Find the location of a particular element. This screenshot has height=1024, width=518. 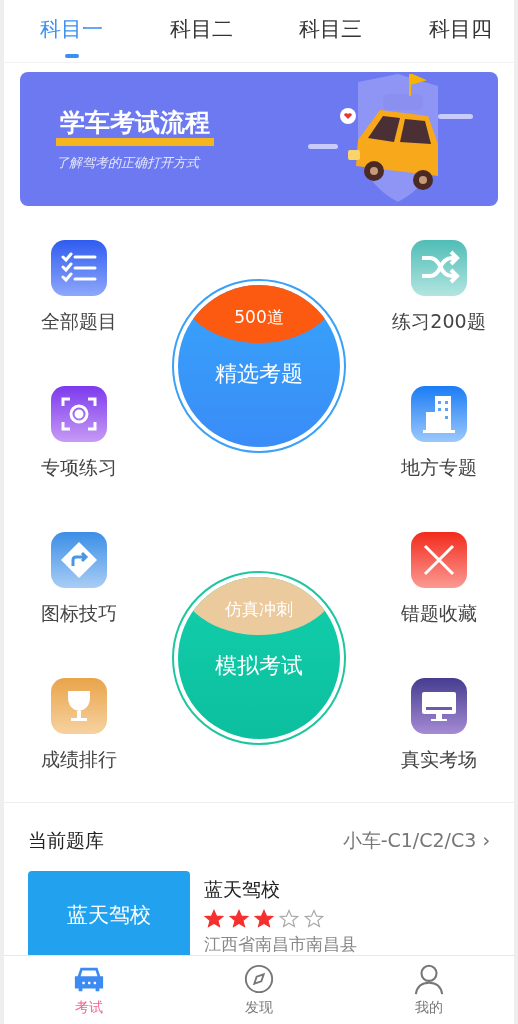

road-sign-icon is located at coordinates (79, 560).